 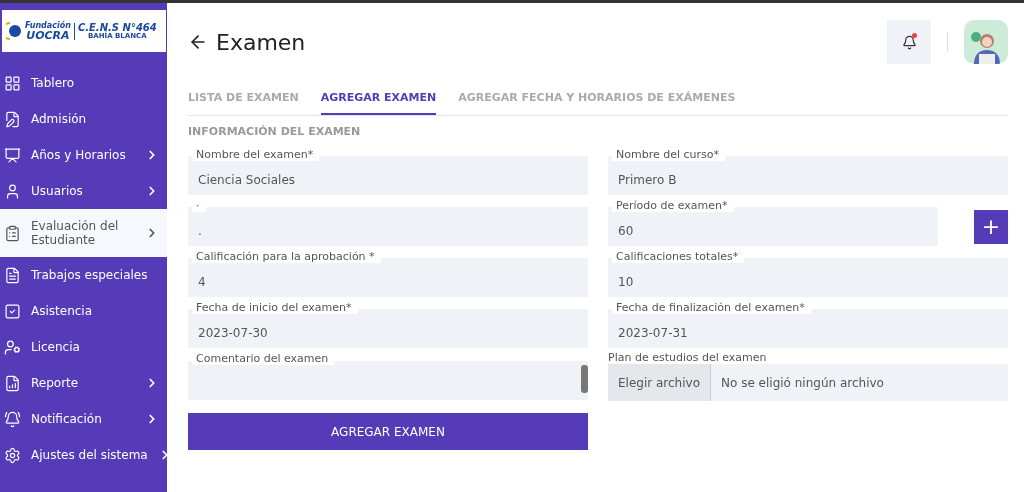 I want to click on field-label: Nombre del curso*, so click(x=668, y=154).